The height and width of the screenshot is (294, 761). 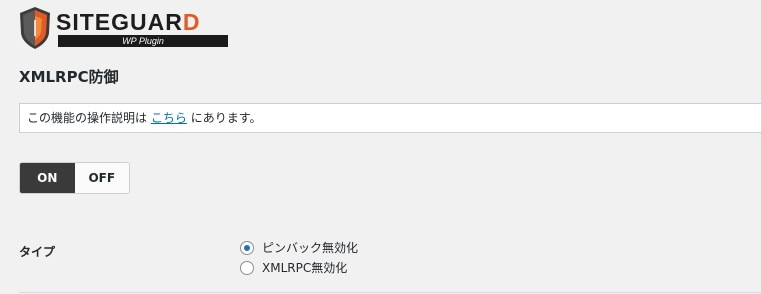 I want to click on radio-option-pingback: ピンバック無効化, so click(x=299, y=247).